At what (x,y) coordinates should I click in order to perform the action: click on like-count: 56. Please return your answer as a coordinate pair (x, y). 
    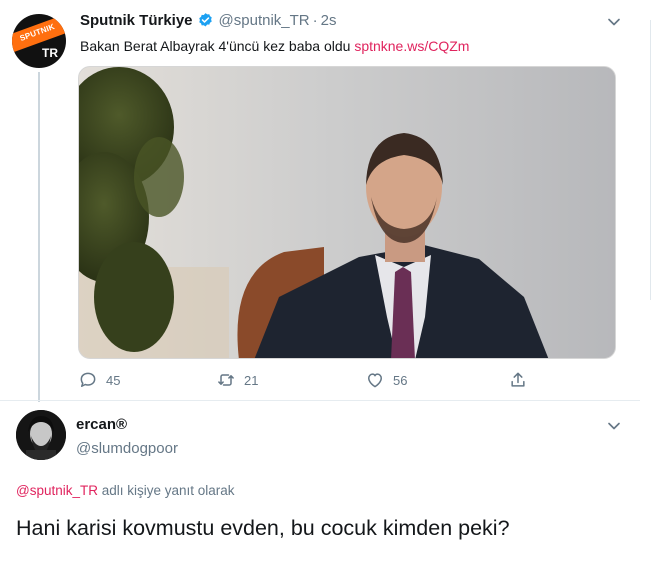
    Looking at the image, I should click on (400, 380).